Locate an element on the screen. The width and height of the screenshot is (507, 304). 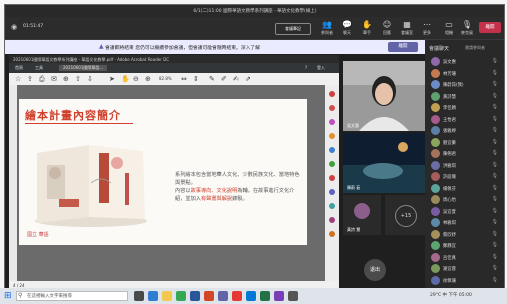
organize-icon is located at coordinates (332, 164).